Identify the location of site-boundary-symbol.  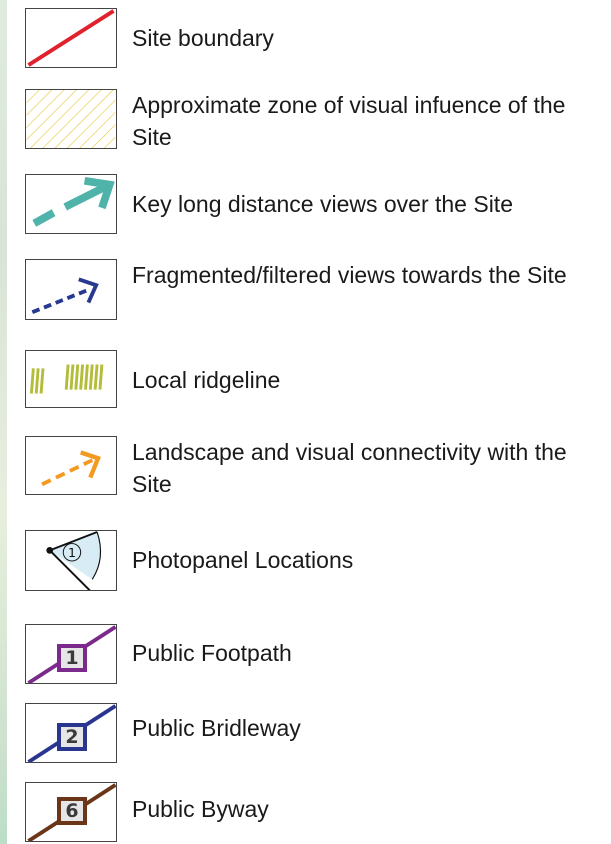
(71, 38).